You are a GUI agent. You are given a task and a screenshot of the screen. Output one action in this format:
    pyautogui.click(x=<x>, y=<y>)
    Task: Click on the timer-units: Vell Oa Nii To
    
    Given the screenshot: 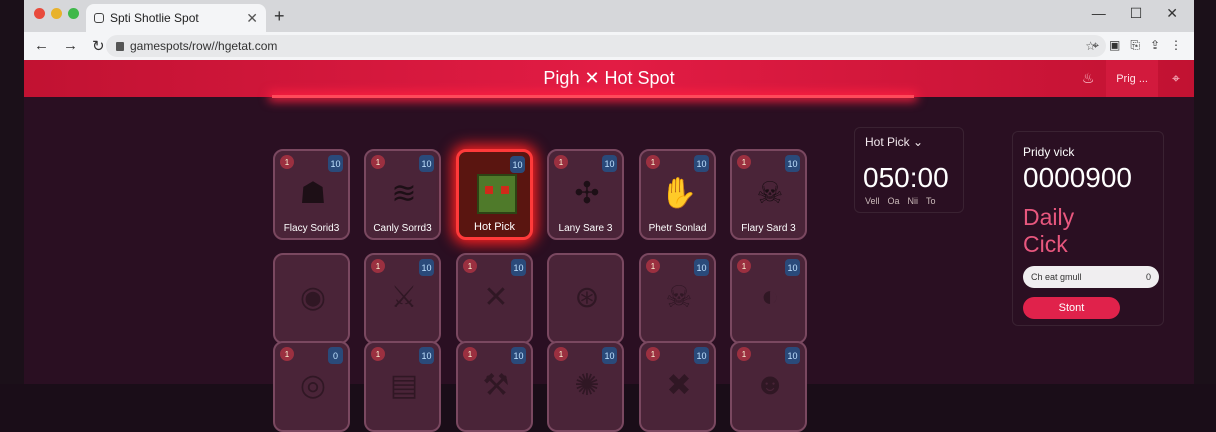 What is the action you would take?
    pyautogui.click(x=900, y=201)
    